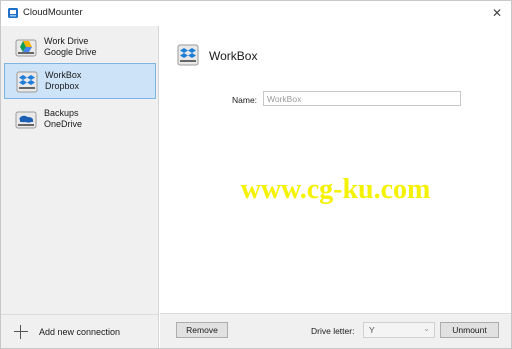  Describe the element at coordinates (21, 332) in the screenshot. I see `plus-icon` at that location.